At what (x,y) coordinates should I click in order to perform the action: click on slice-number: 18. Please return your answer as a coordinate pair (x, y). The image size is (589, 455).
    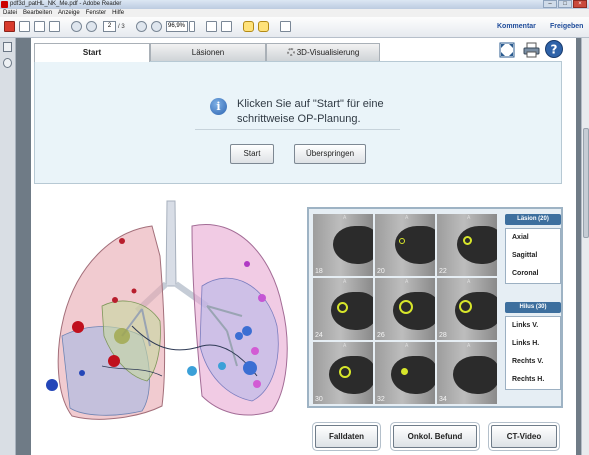
    Looking at the image, I should click on (319, 271).